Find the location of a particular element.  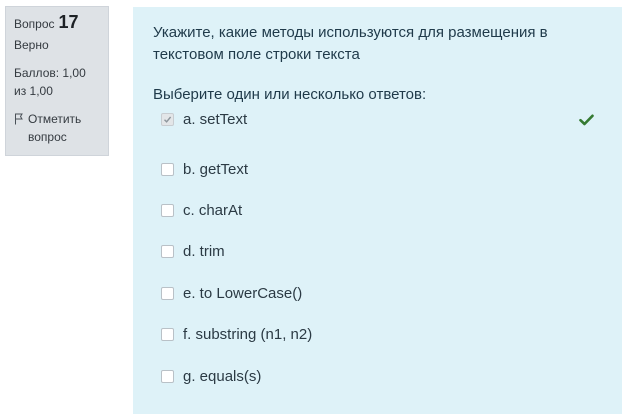

answer-label-b: b. getText is located at coordinates (216, 169).